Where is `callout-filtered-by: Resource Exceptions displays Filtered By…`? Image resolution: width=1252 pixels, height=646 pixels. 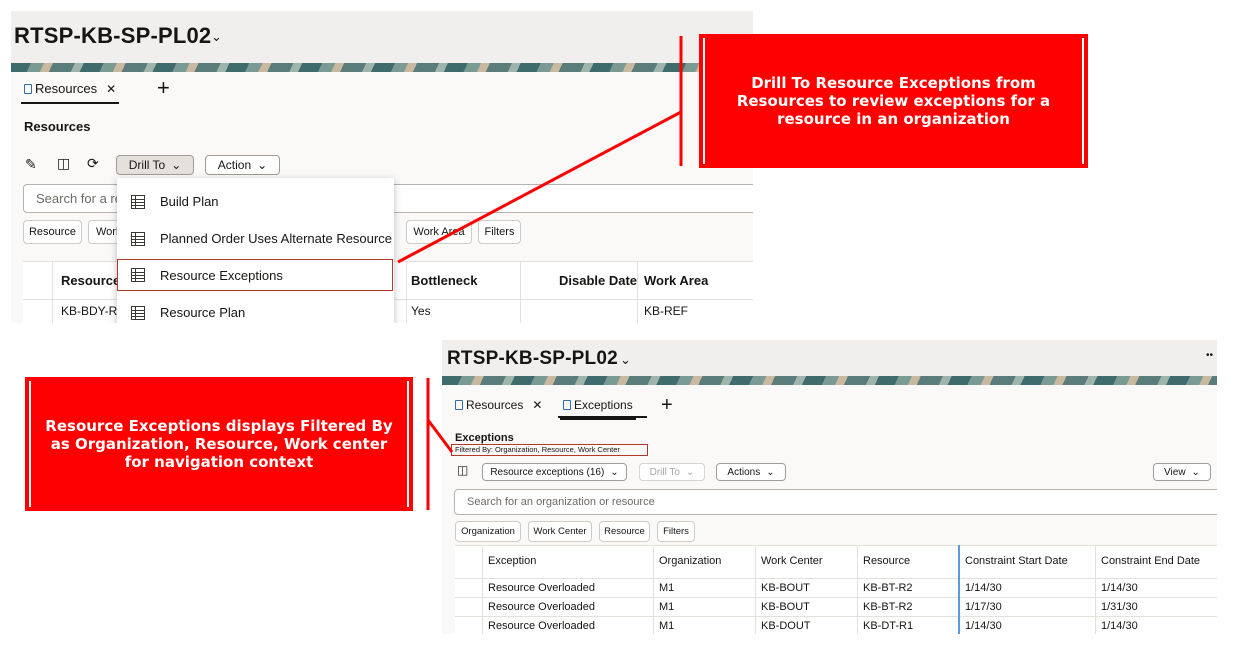
callout-filtered-by: Resource Exceptions displays Filtered By… is located at coordinates (219, 444).